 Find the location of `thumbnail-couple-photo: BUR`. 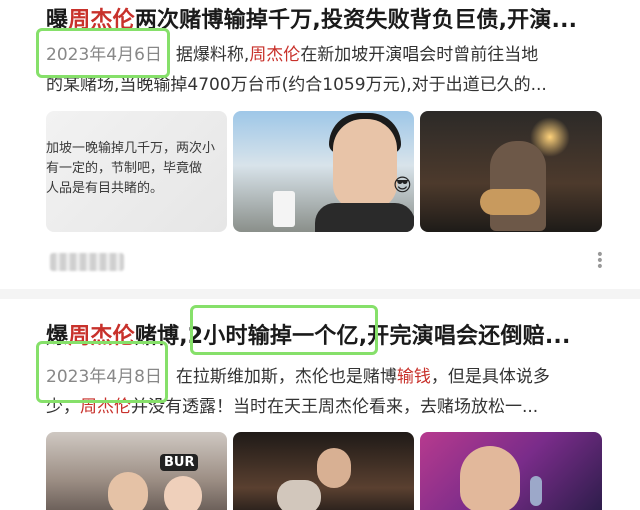

thumbnail-couple-photo: BUR is located at coordinates (136, 471).